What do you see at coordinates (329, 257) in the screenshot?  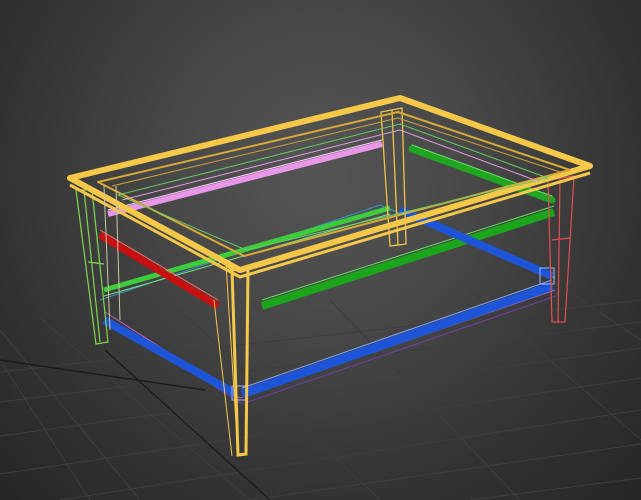 I see `green-rails` at bounding box center [329, 257].